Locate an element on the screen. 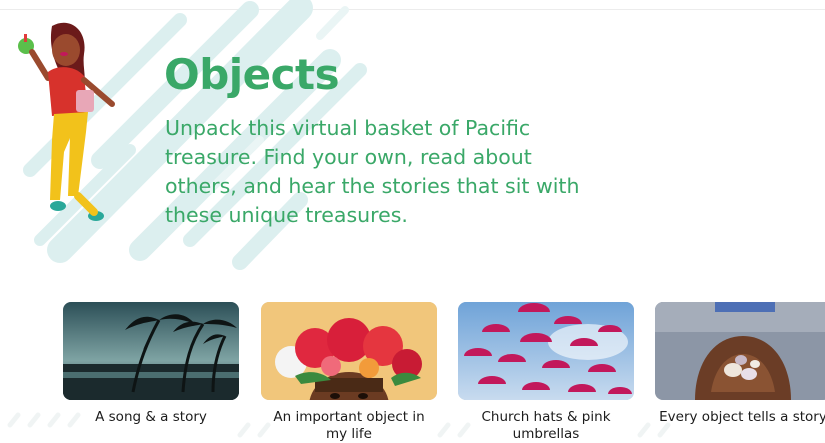 This screenshot has height=443, width=825. card-caption: A song & a story is located at coordinates (151, 417).